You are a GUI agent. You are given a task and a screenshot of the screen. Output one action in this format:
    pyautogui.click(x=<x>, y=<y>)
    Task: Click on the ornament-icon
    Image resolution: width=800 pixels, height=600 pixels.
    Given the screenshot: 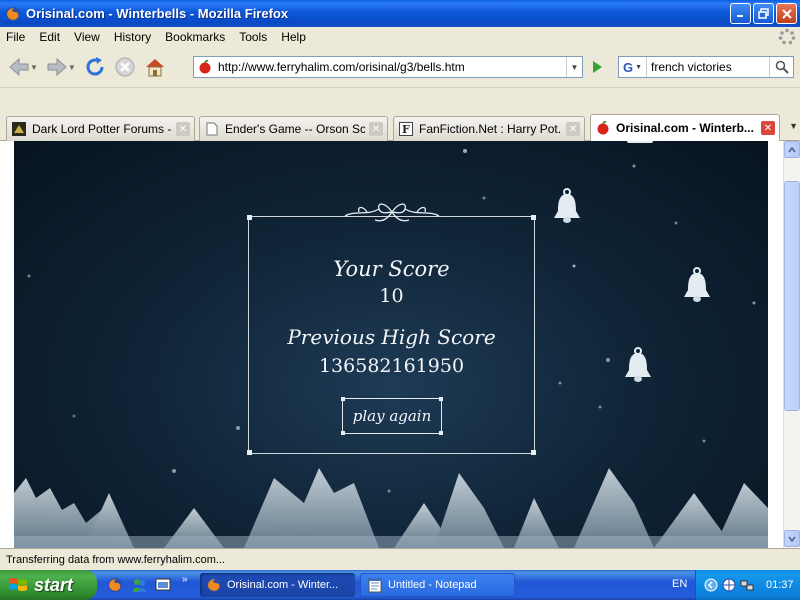 What is the action you would take?
    pyautogui.click(x=392, y=212)
    